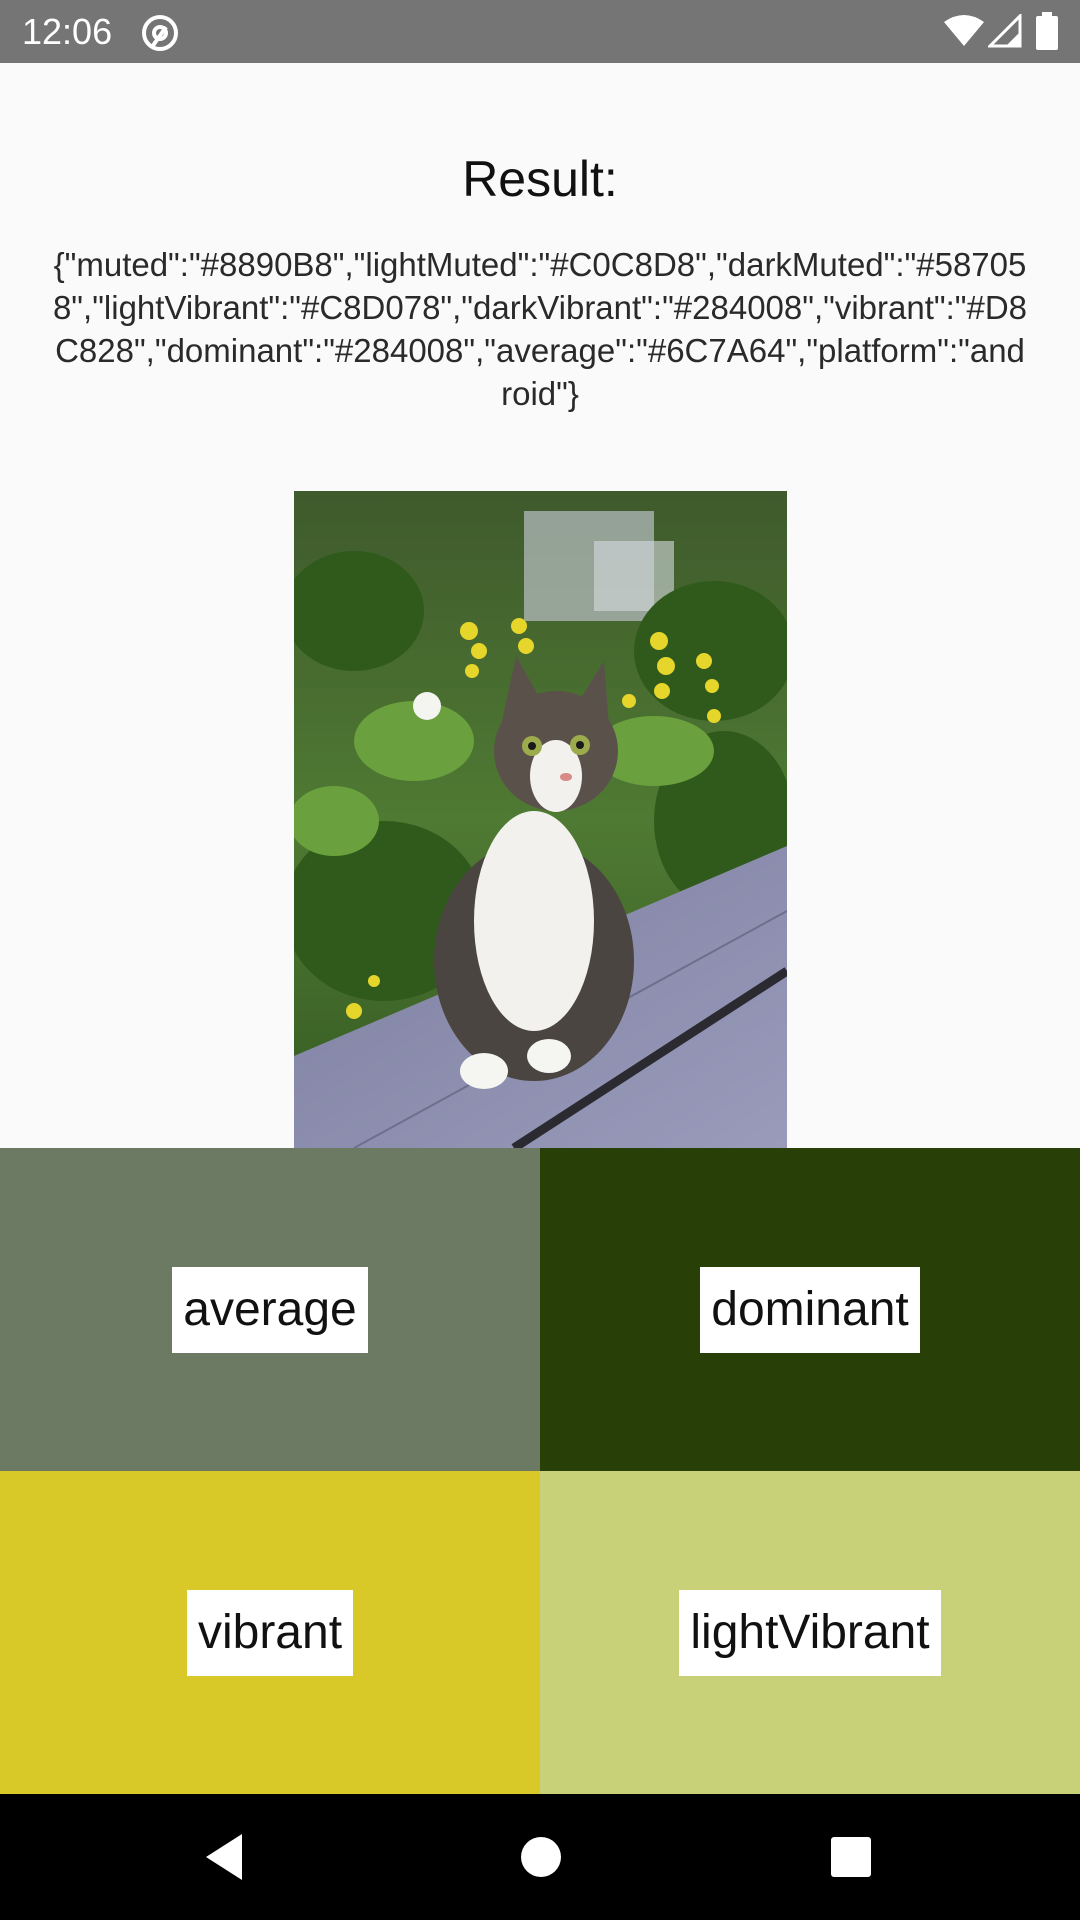  I want to click on status-time: 12:06, so click(67, 31).